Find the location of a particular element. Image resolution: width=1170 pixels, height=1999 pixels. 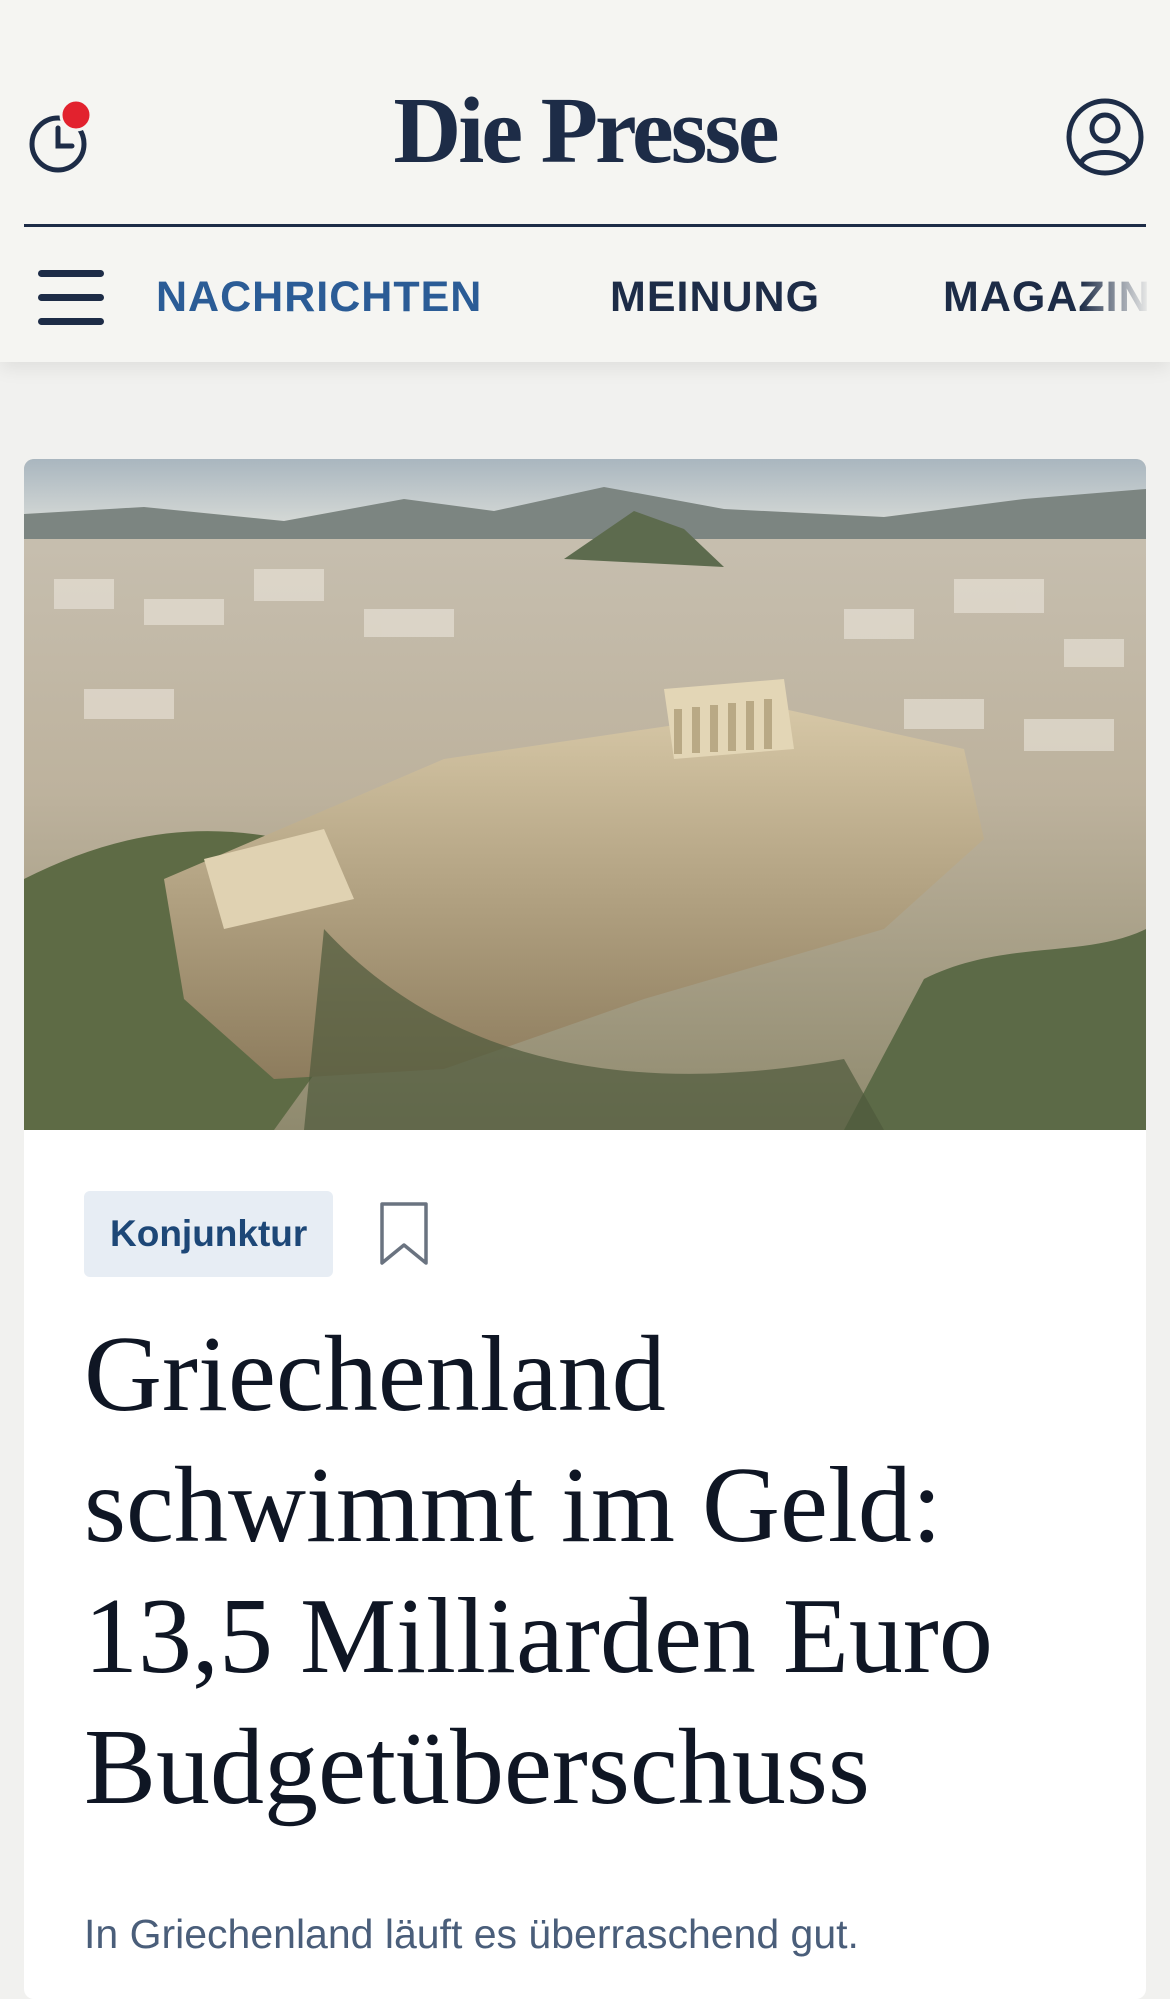

category-tag: Konjunktur is located at coordinates (209, 1234).